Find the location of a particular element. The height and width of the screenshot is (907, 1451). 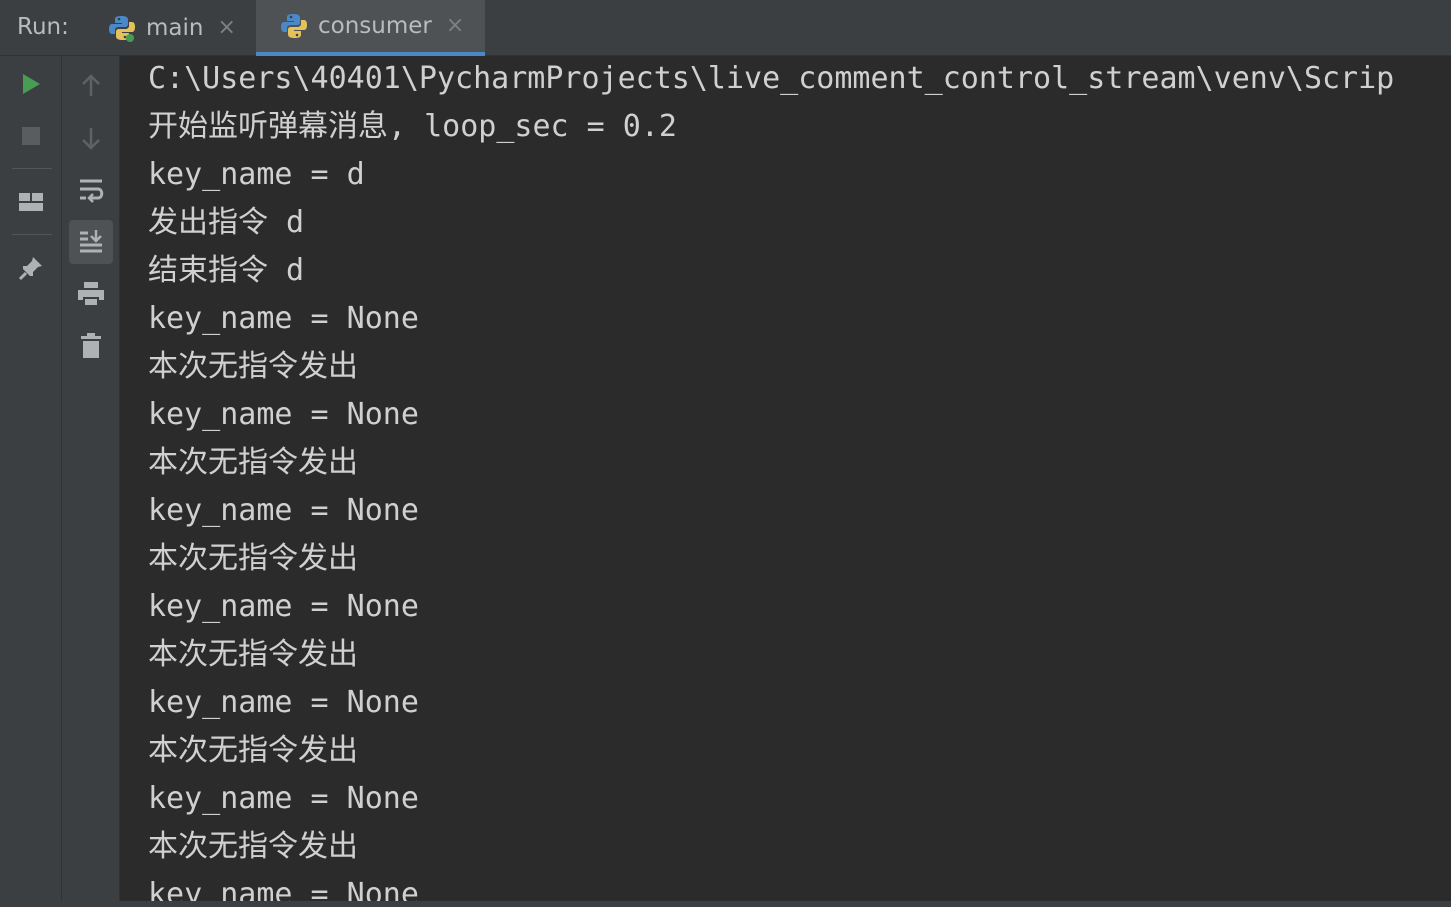

scroll-to-end-button is located at coordinates (91, 242).